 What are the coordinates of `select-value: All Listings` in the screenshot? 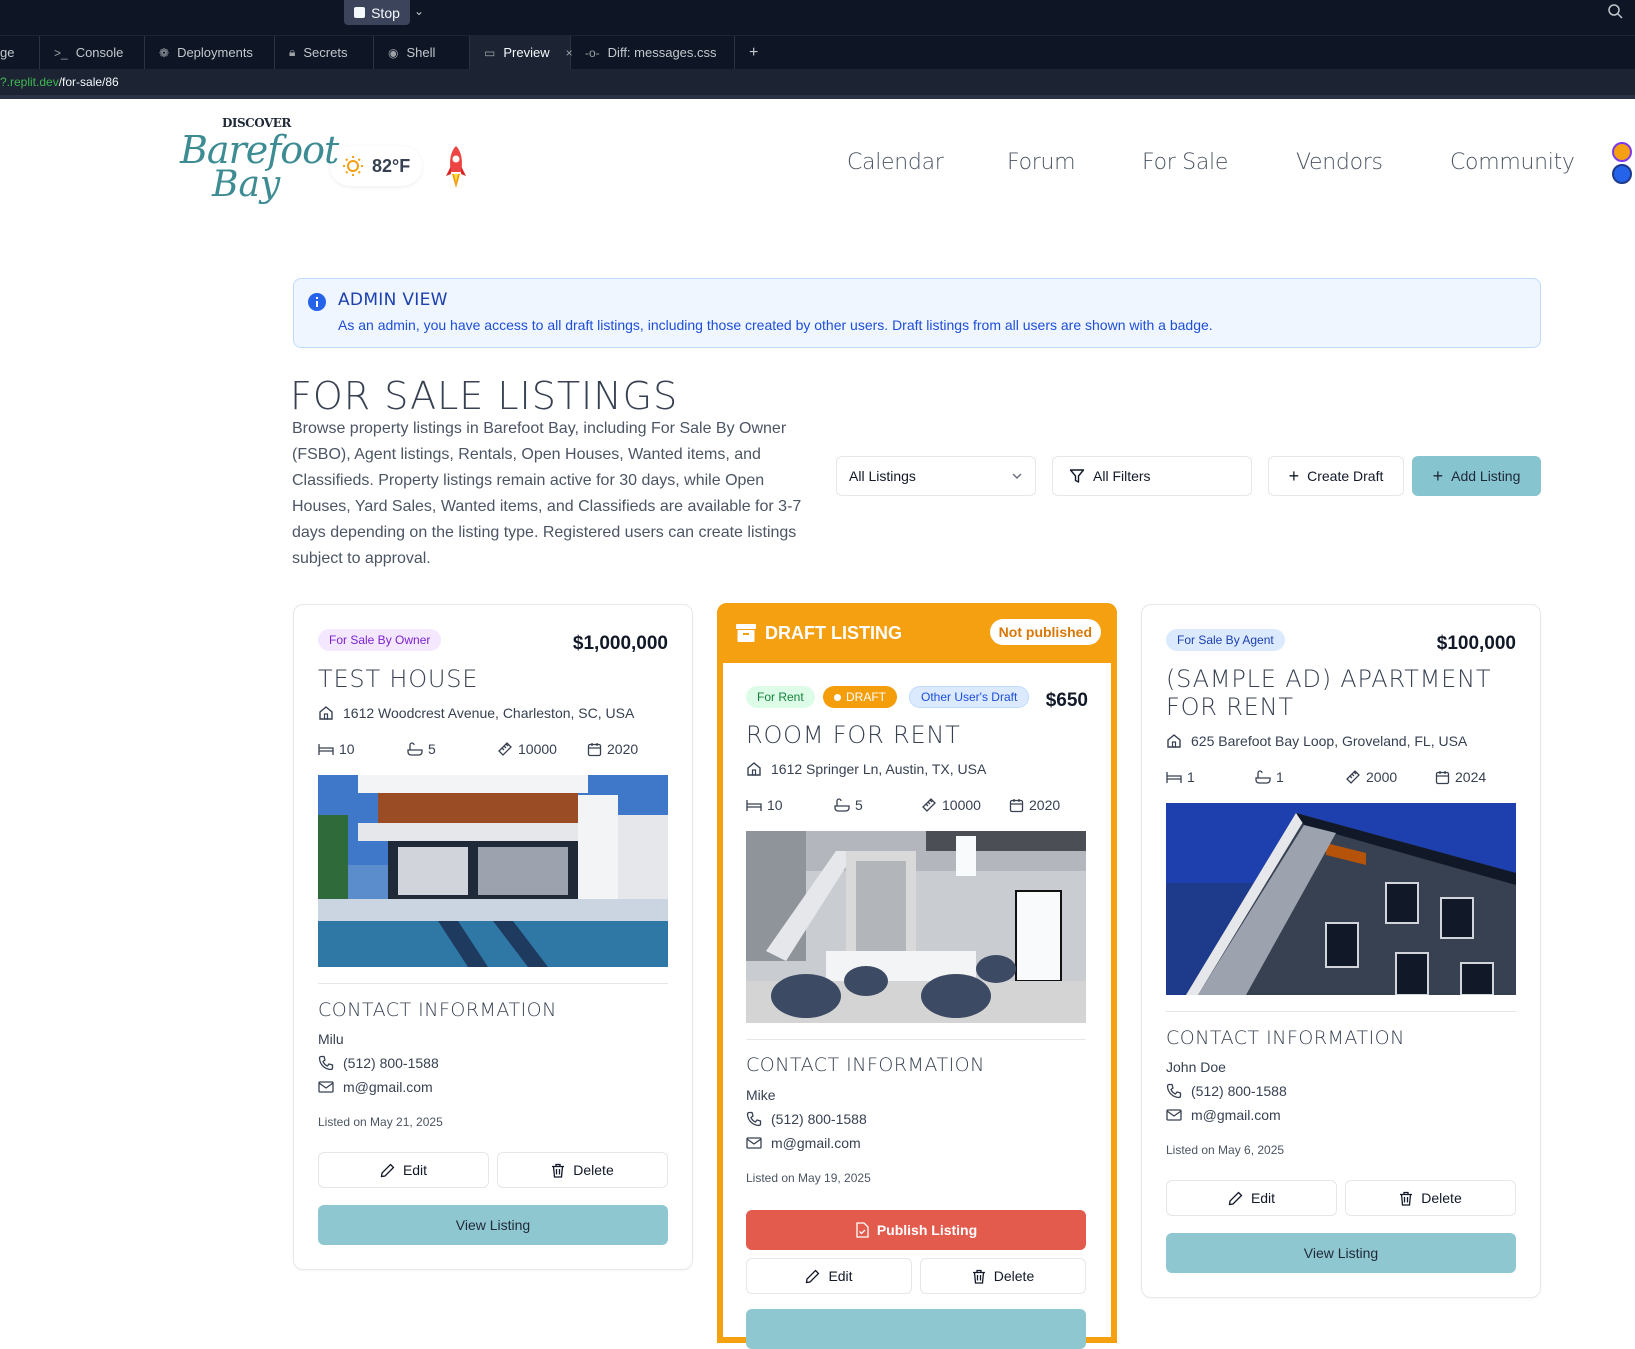 It's located at (882, 476).